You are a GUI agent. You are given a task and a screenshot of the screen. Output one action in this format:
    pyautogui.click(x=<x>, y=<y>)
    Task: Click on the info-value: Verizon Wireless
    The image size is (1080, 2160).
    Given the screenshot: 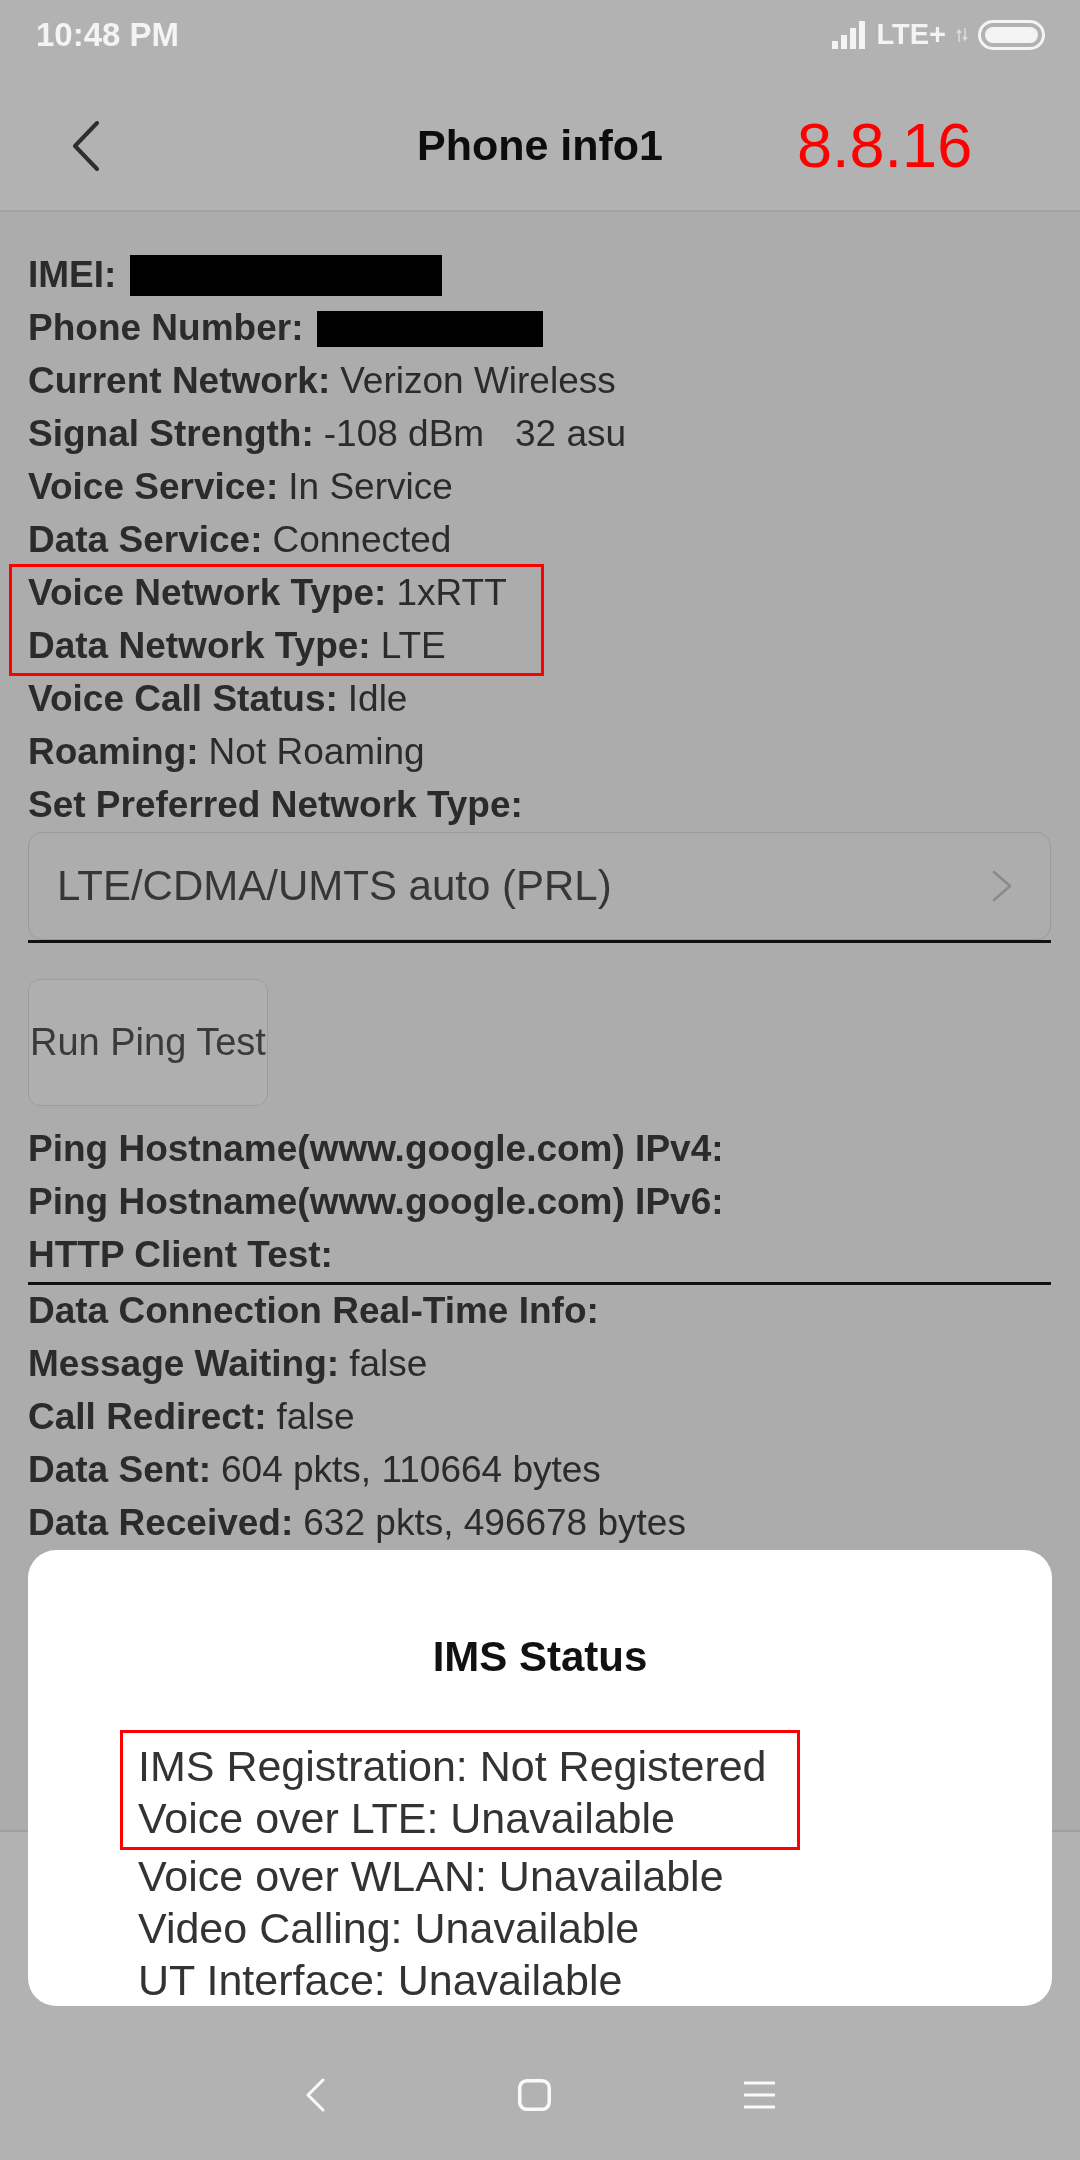 What is the action you would take?
    pyautogui.click(x=478, y=381)
    